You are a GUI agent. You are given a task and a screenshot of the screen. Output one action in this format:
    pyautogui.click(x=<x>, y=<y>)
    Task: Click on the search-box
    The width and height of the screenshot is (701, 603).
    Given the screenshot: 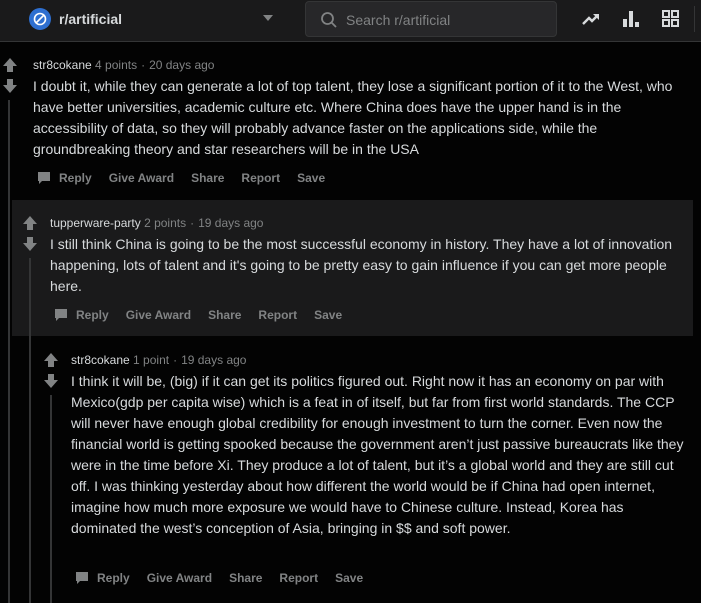 What is the action you would take?
    pyautogui.click(x=431, y=19)
    